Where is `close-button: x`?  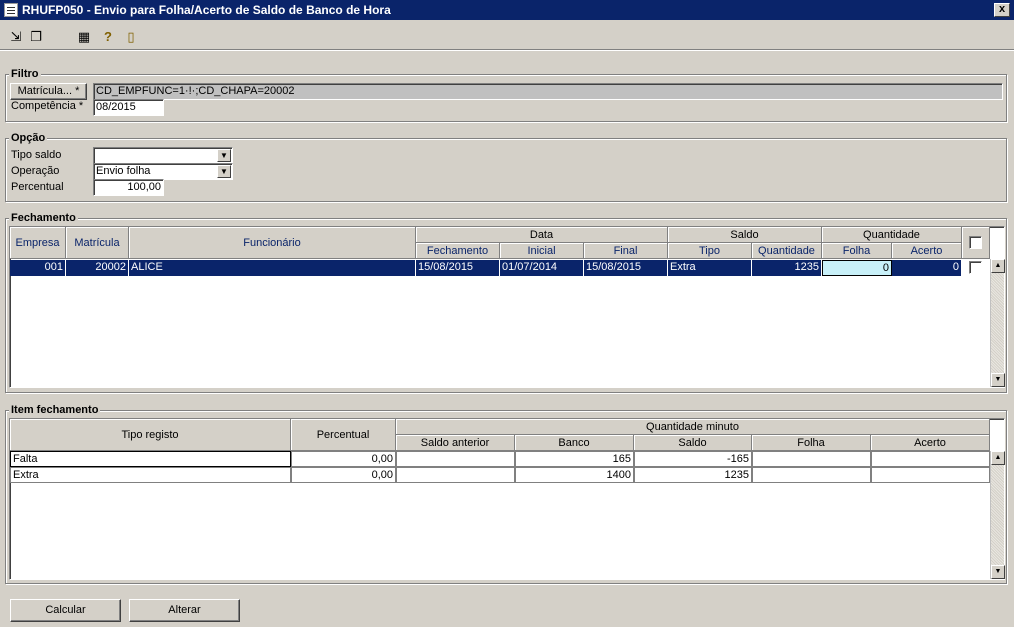
close-button: x is located at coordinates (1002, 10).